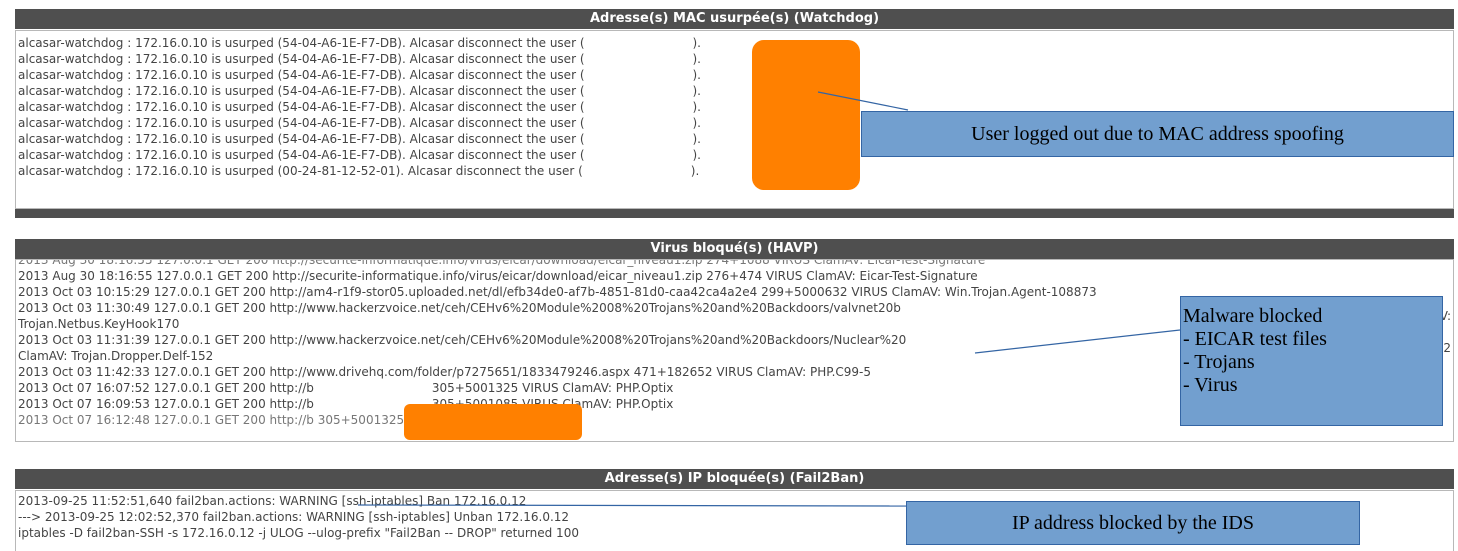  I want to click on callout-item: - Virus, so click(1210, 385).